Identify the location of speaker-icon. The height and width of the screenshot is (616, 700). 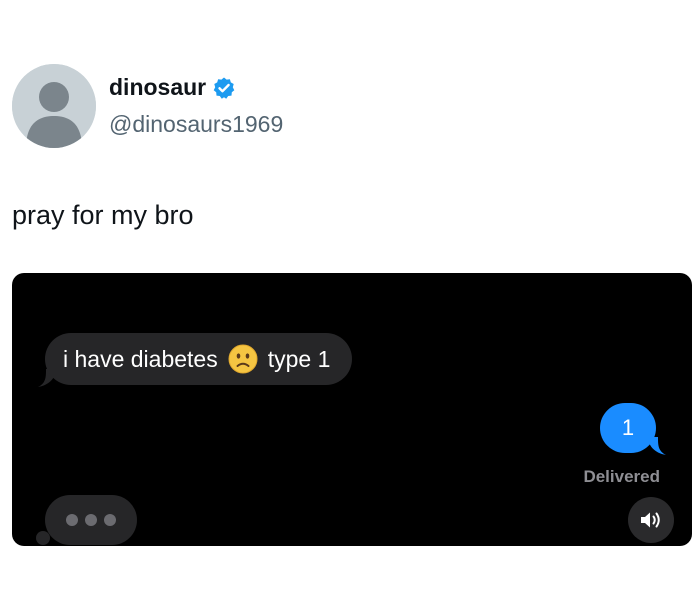
(650, 520).